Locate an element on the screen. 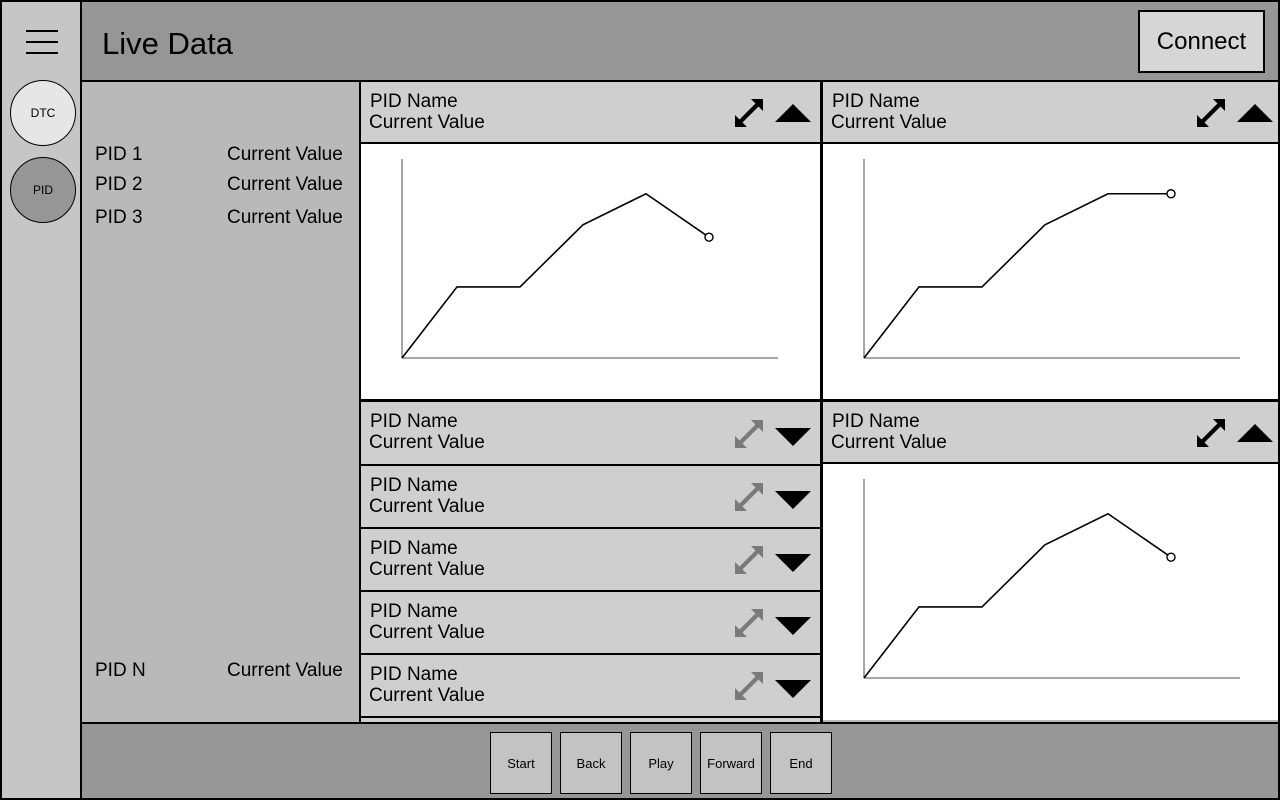 The width and height of the screenshot is (1280, 800). forward-button: Forward is located at coordinates (731, 763).